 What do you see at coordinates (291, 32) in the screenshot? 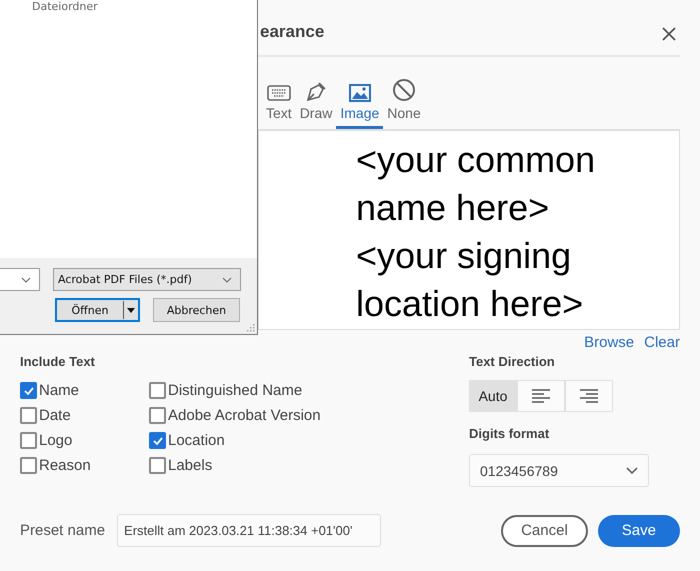
I see `dialog-title: earance` at bounding box center [291, 32].